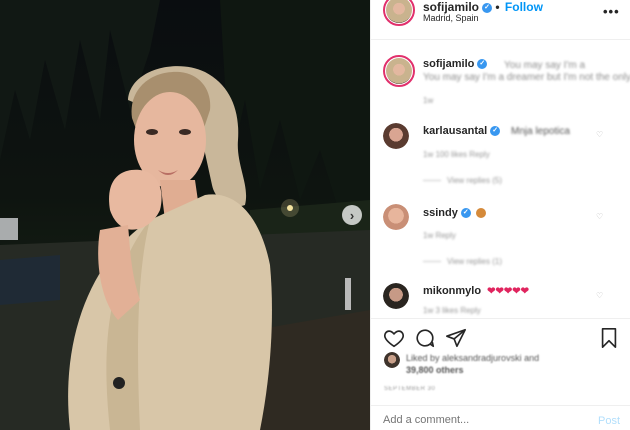 Image resolution: width=630 pixels, height=430 pixels. I want to click on author-line: sofijamilo ✓ • Follow, so click(483, 7).